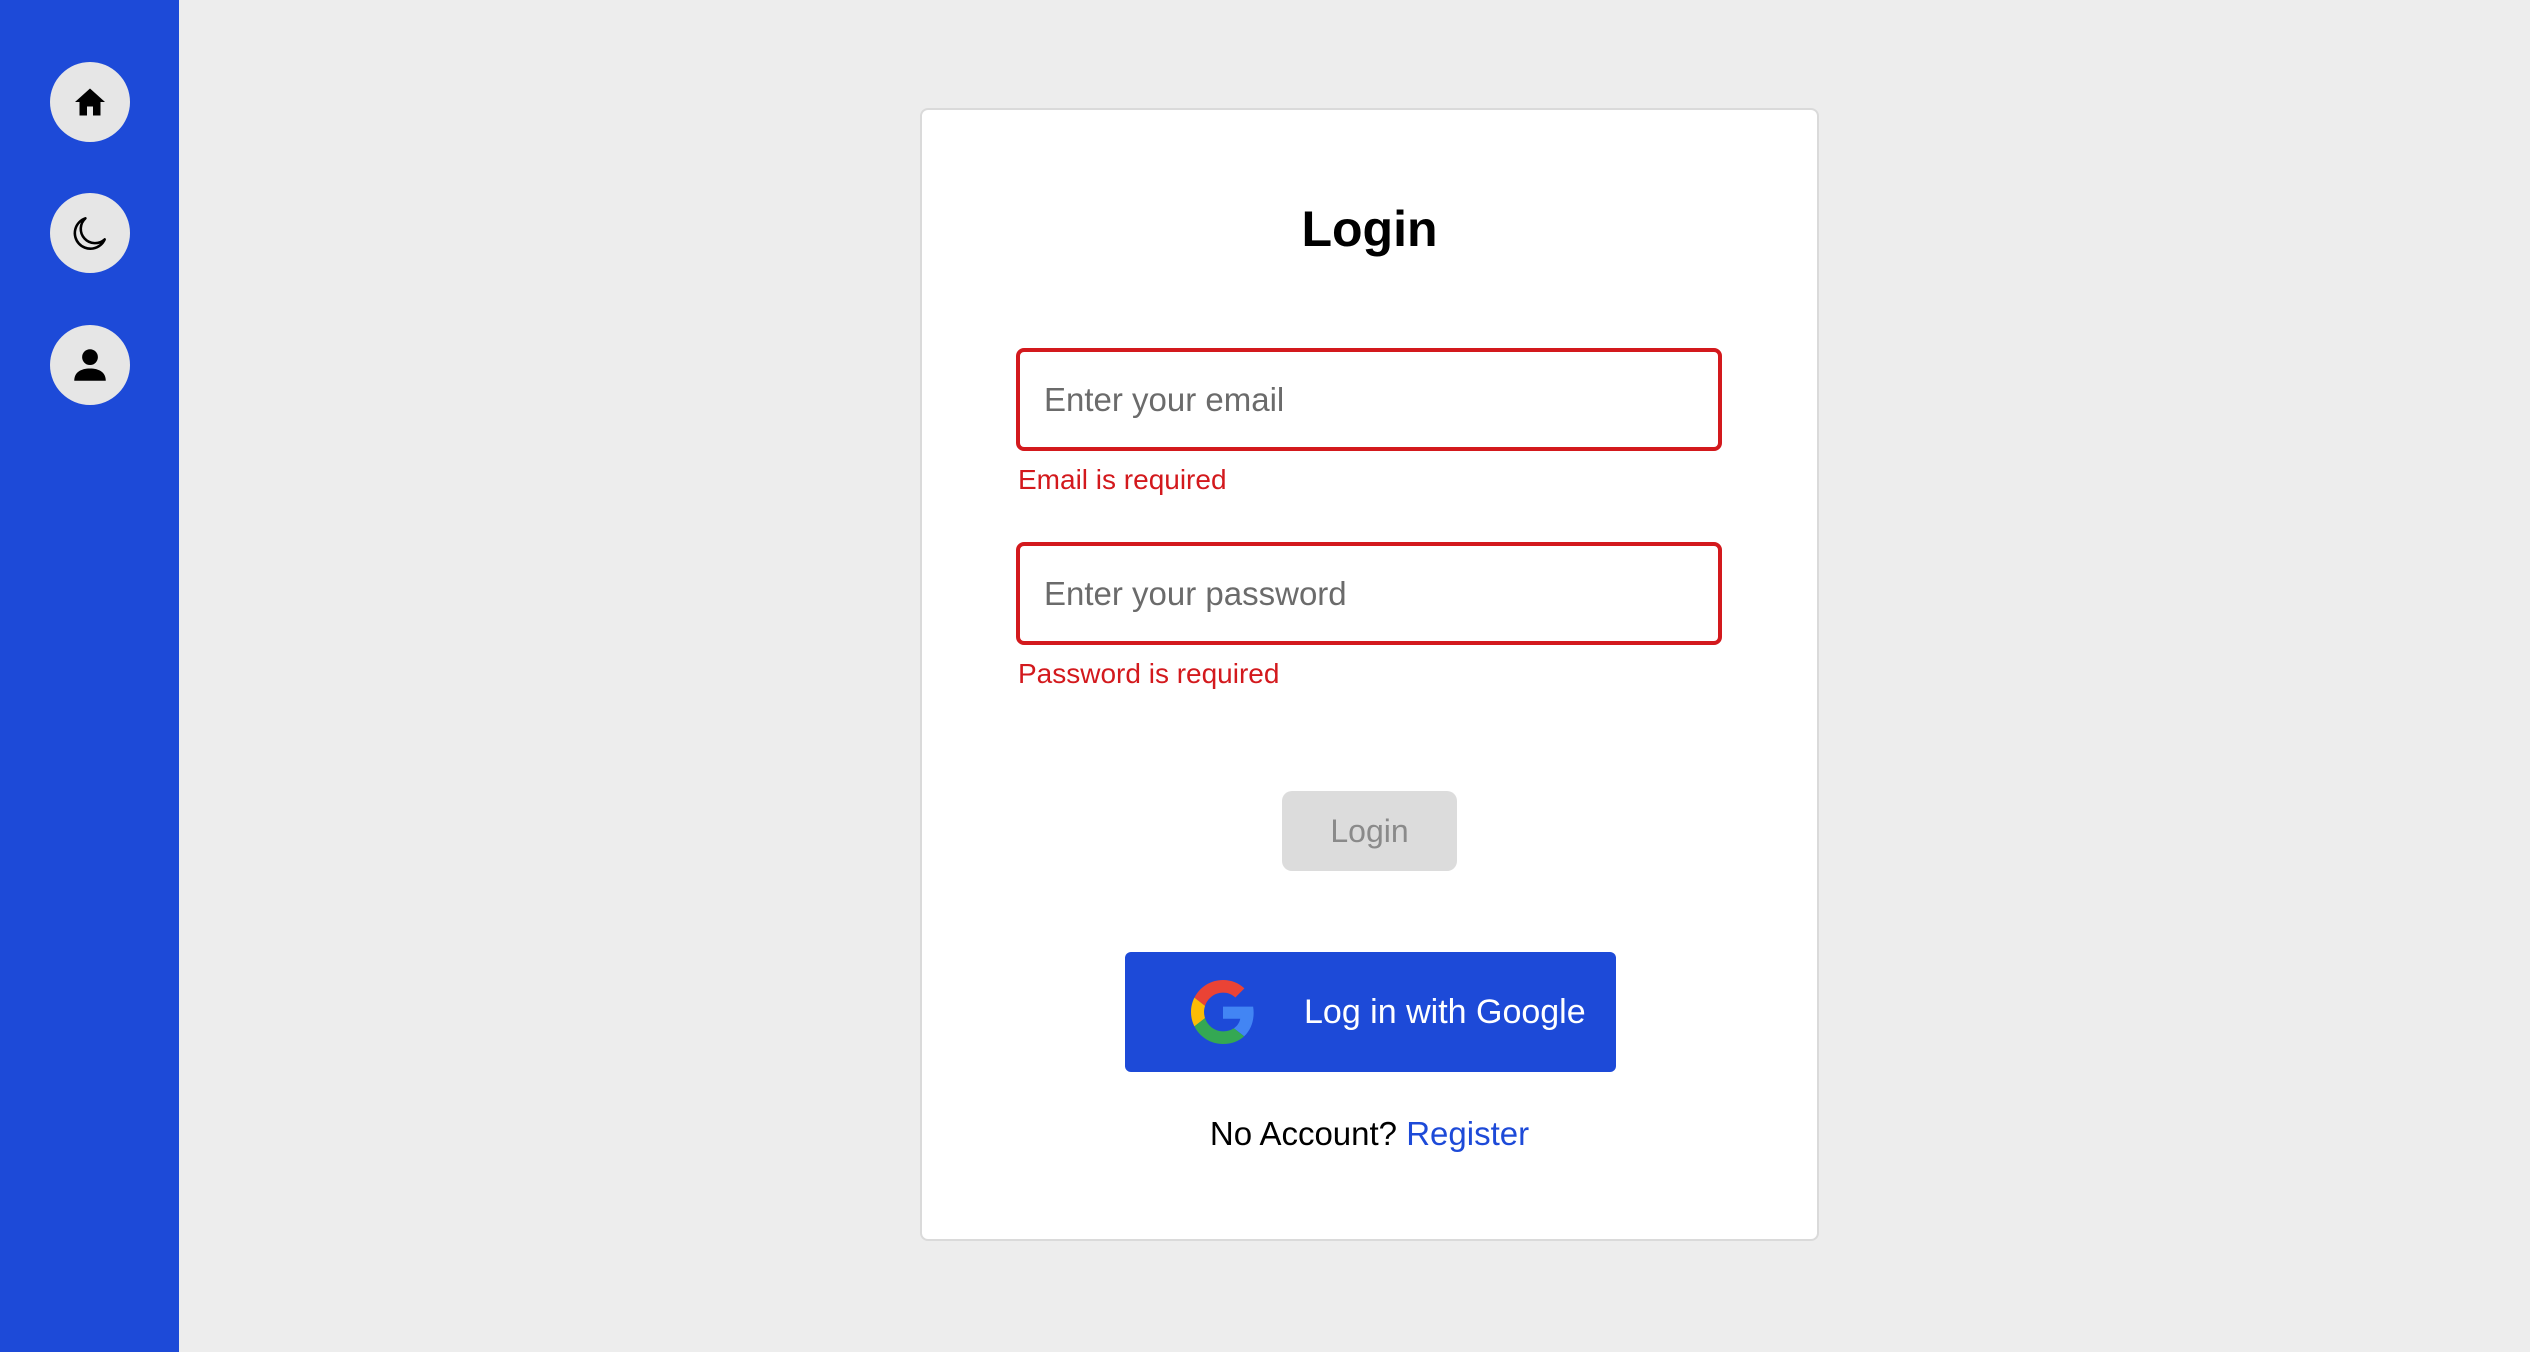 The width and height of the screenshot is (2530, 1352). Describe the element at coordinates (1369, 593) in the screenshot. I see `password-field` at that location.